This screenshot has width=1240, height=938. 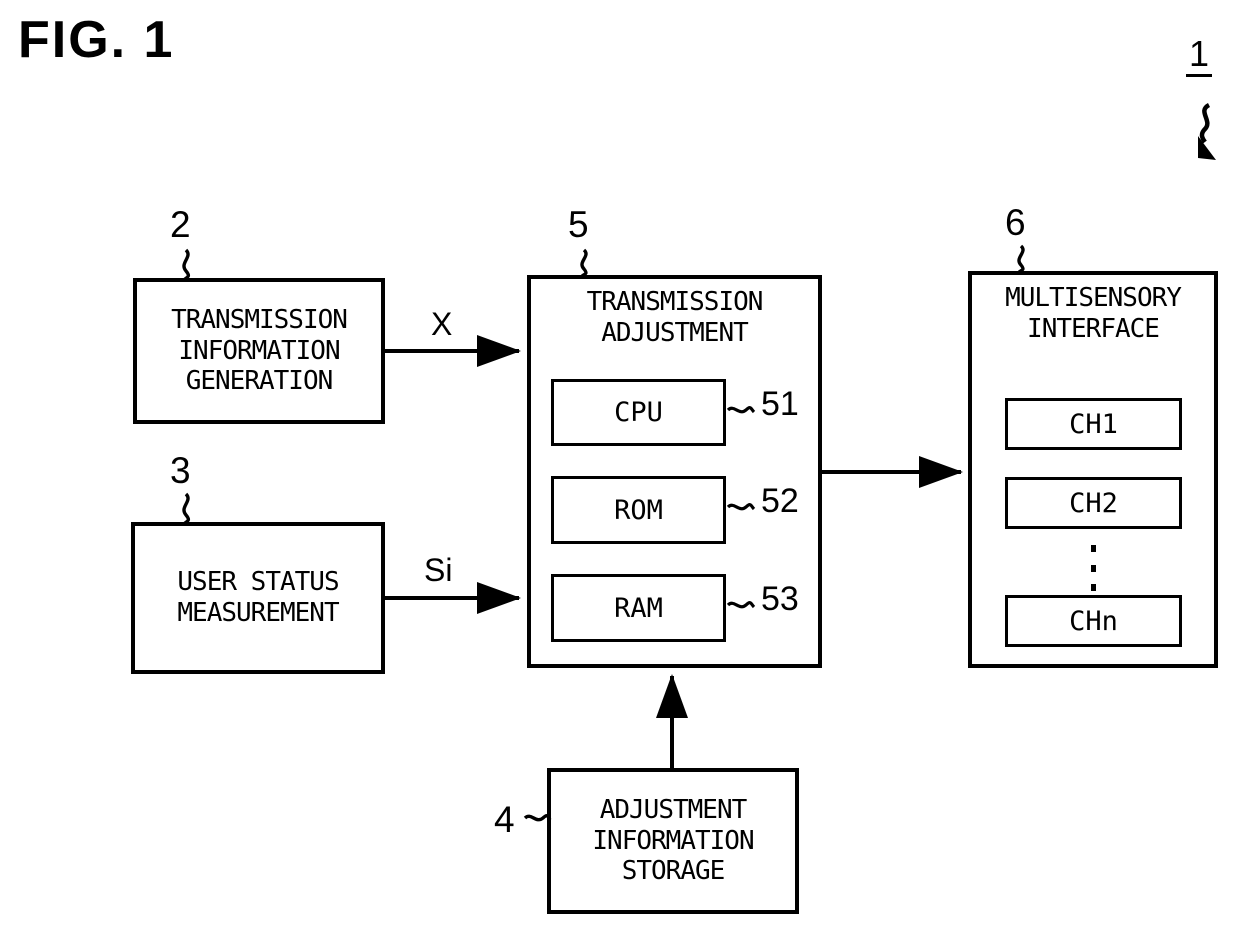 What do you see at coordinates (675, 332) in the screenshot?
I see `block-label-line-2: ADJUSTMENT` at bounding box center [675, 332].